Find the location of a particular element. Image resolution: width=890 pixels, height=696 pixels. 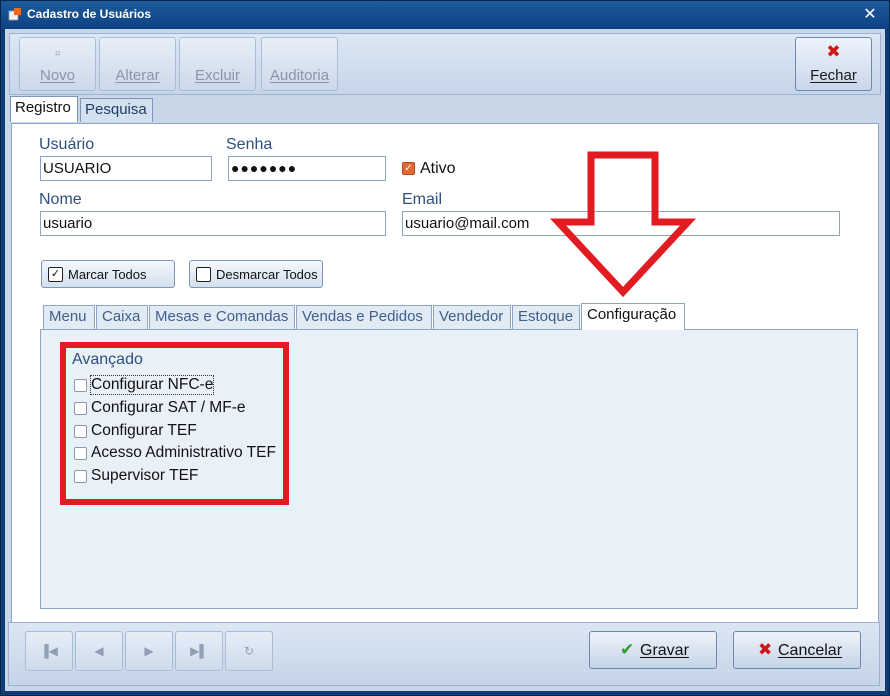

tab-registro: Registro is located at coordinates (44, 109).